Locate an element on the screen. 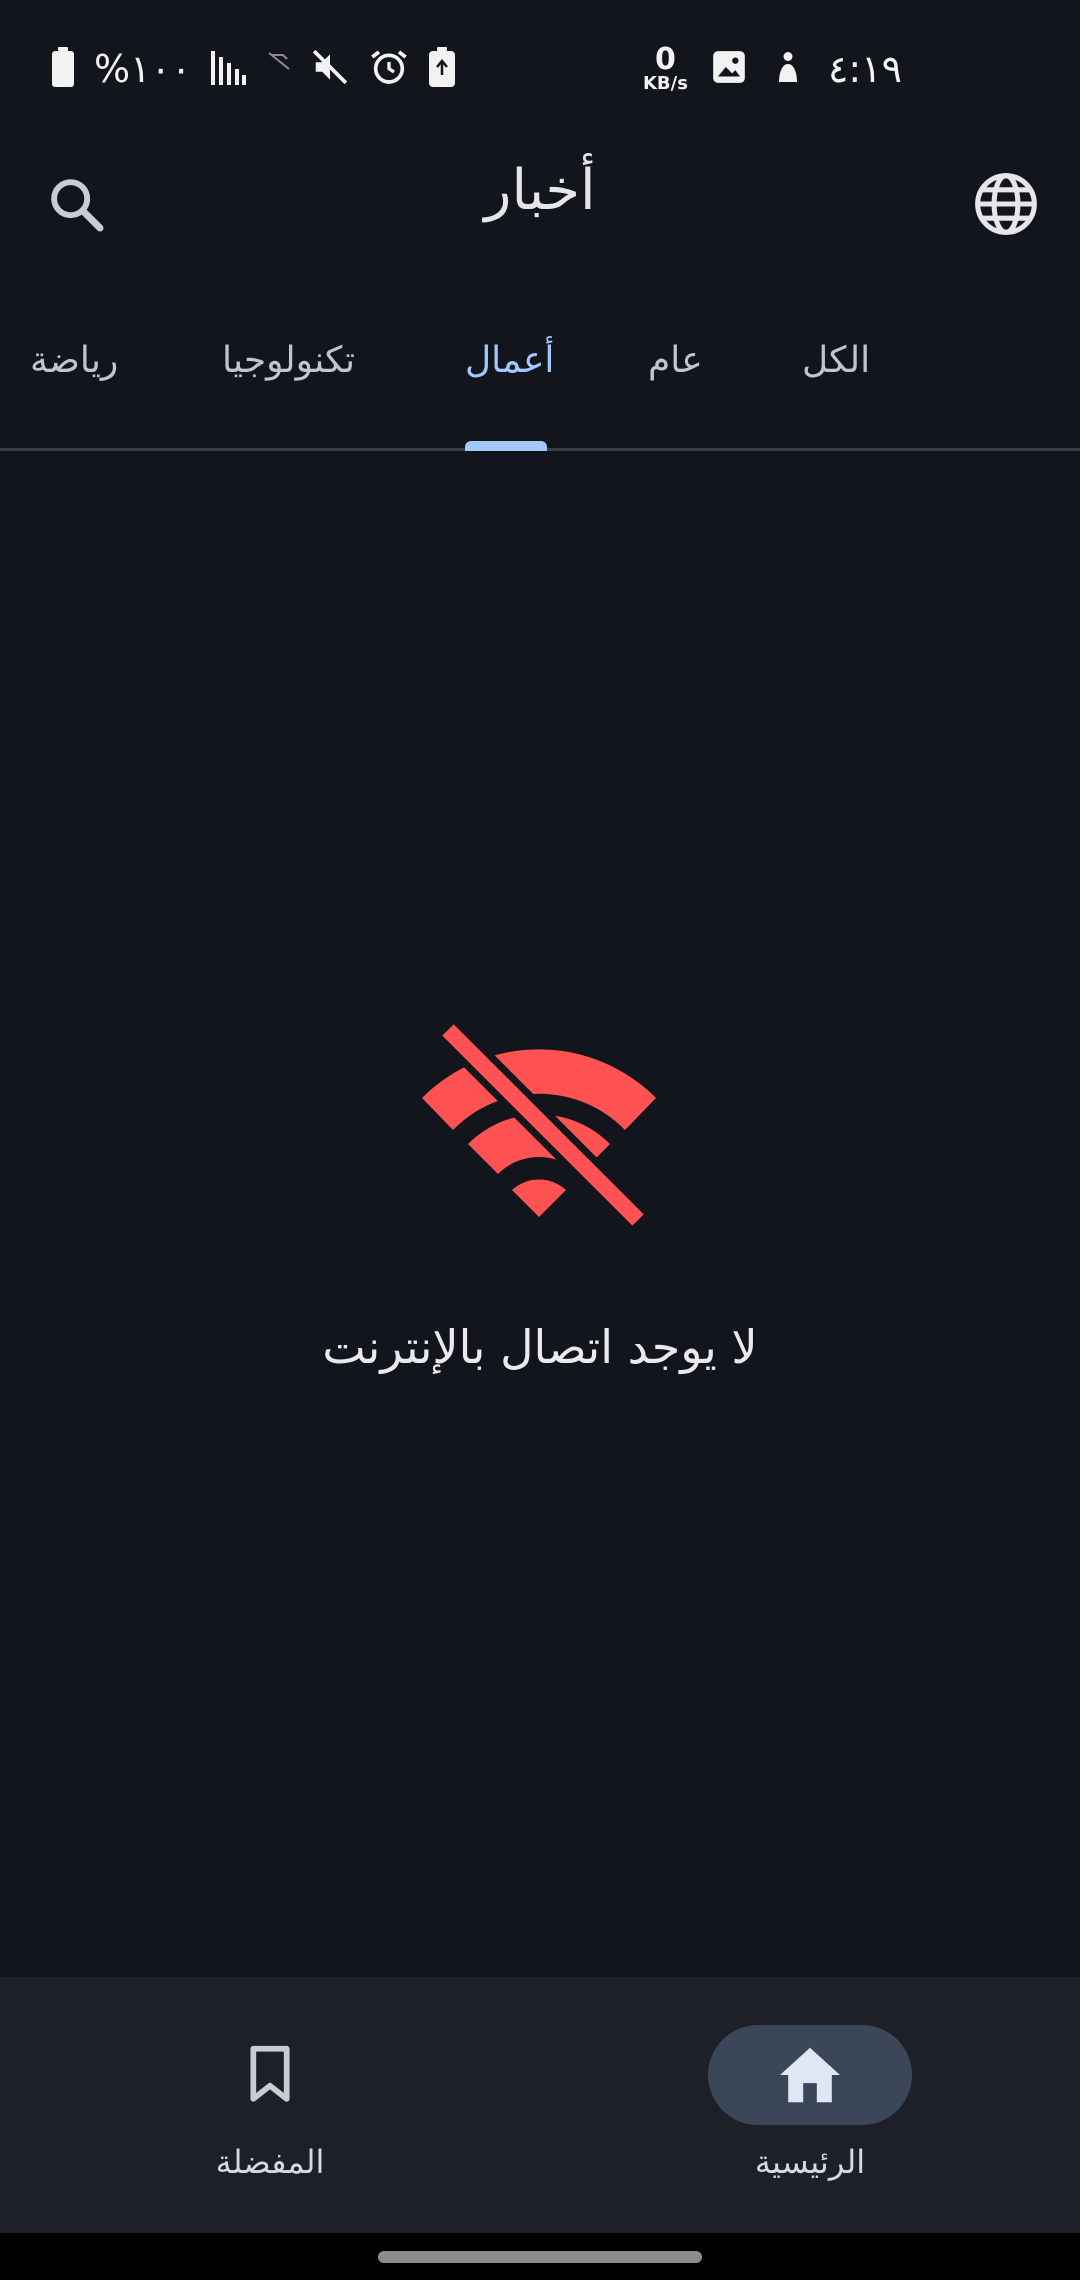 The width and height of the screenshot is (1080, 2280). net-speed-unit: KB/s is located at coordinates (665, 83).